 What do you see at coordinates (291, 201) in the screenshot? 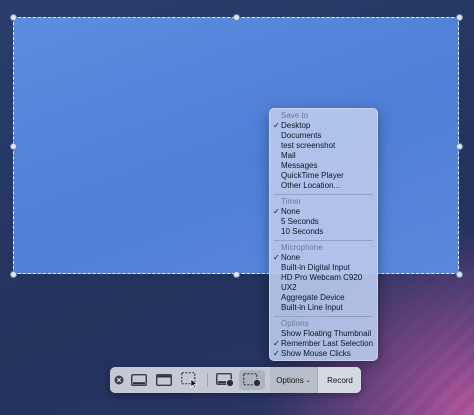
I see `menu-header-timer: Timer` at bounding box center [291, 201].